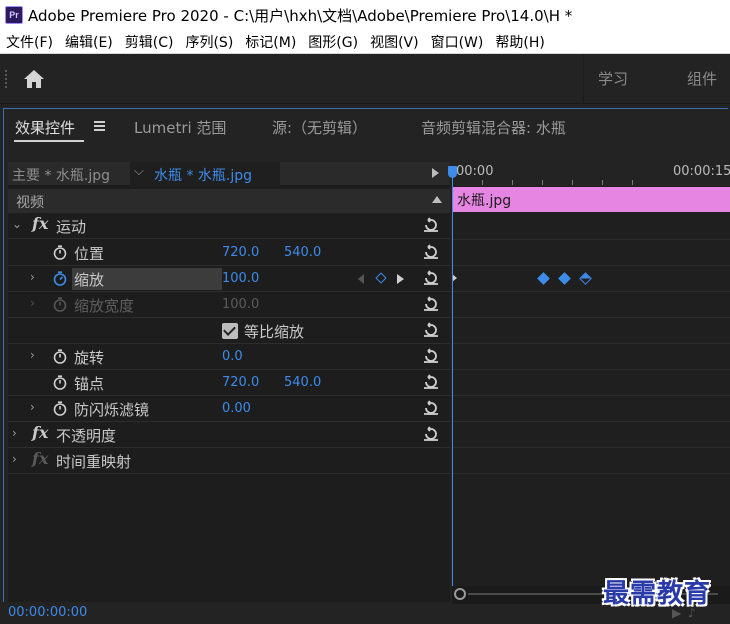  What do you see at coordinates (319, 127) in the screenshot?
I see `tab-source: 源:（无剪辑）` at bounding box center [319, 127].